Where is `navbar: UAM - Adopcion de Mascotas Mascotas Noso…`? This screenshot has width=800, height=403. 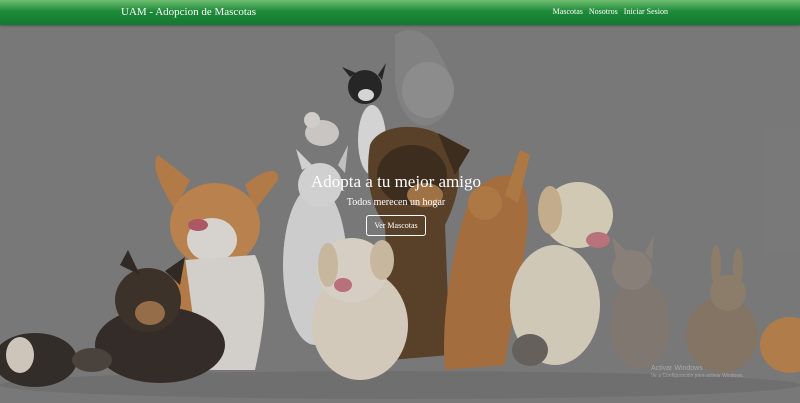 navbar: UAM - Adopcion de Mascotas Mascotas Noso… is located at coordinates (400, 12).